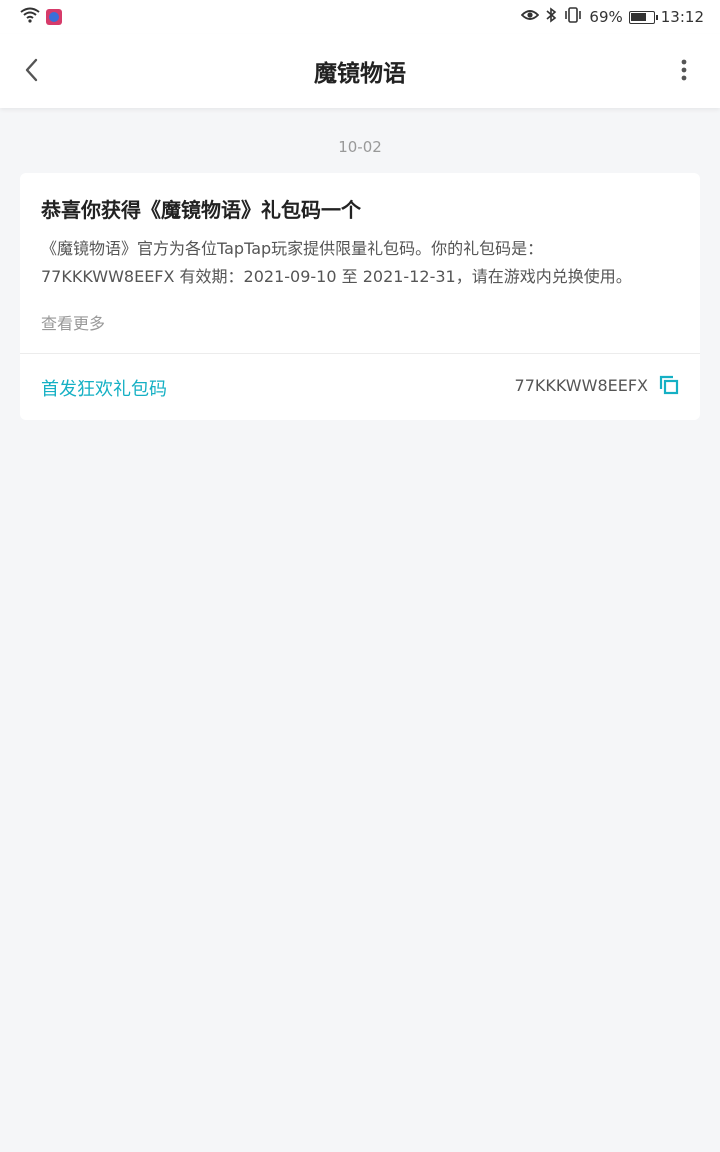 Image resolution: width=720 pixels, height=1152 pixels. What do you see at coordinates (360, 74) in the screenshot?
I see `page-title: 魔镜物语` at bounding box center [360, 74].